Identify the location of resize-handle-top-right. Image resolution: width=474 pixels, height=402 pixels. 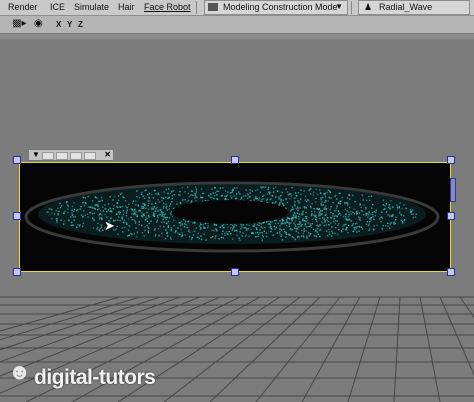
(451, 160).